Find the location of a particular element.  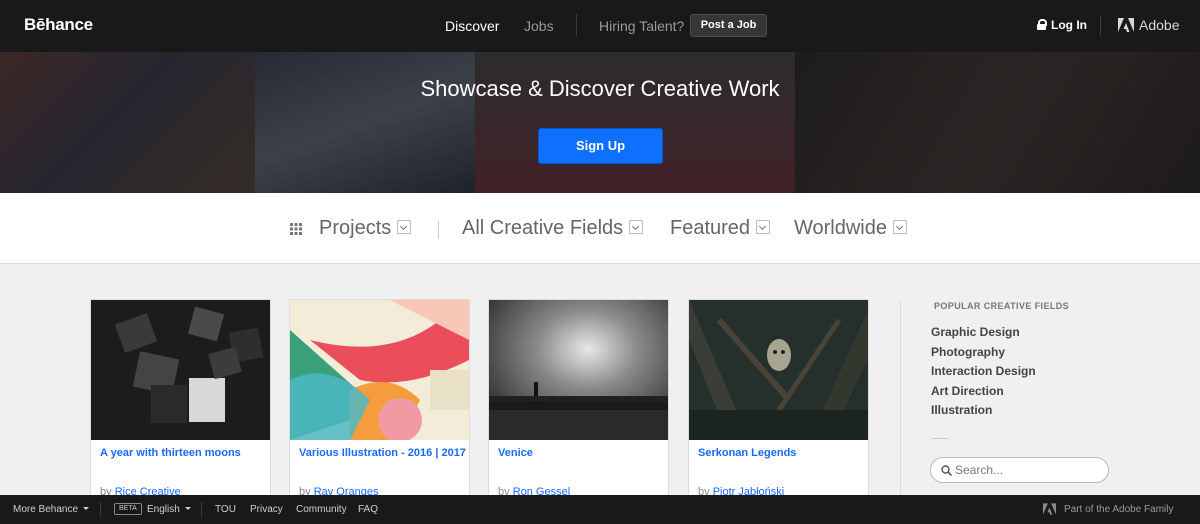

nav-divider is located at coordinates (576, 25).